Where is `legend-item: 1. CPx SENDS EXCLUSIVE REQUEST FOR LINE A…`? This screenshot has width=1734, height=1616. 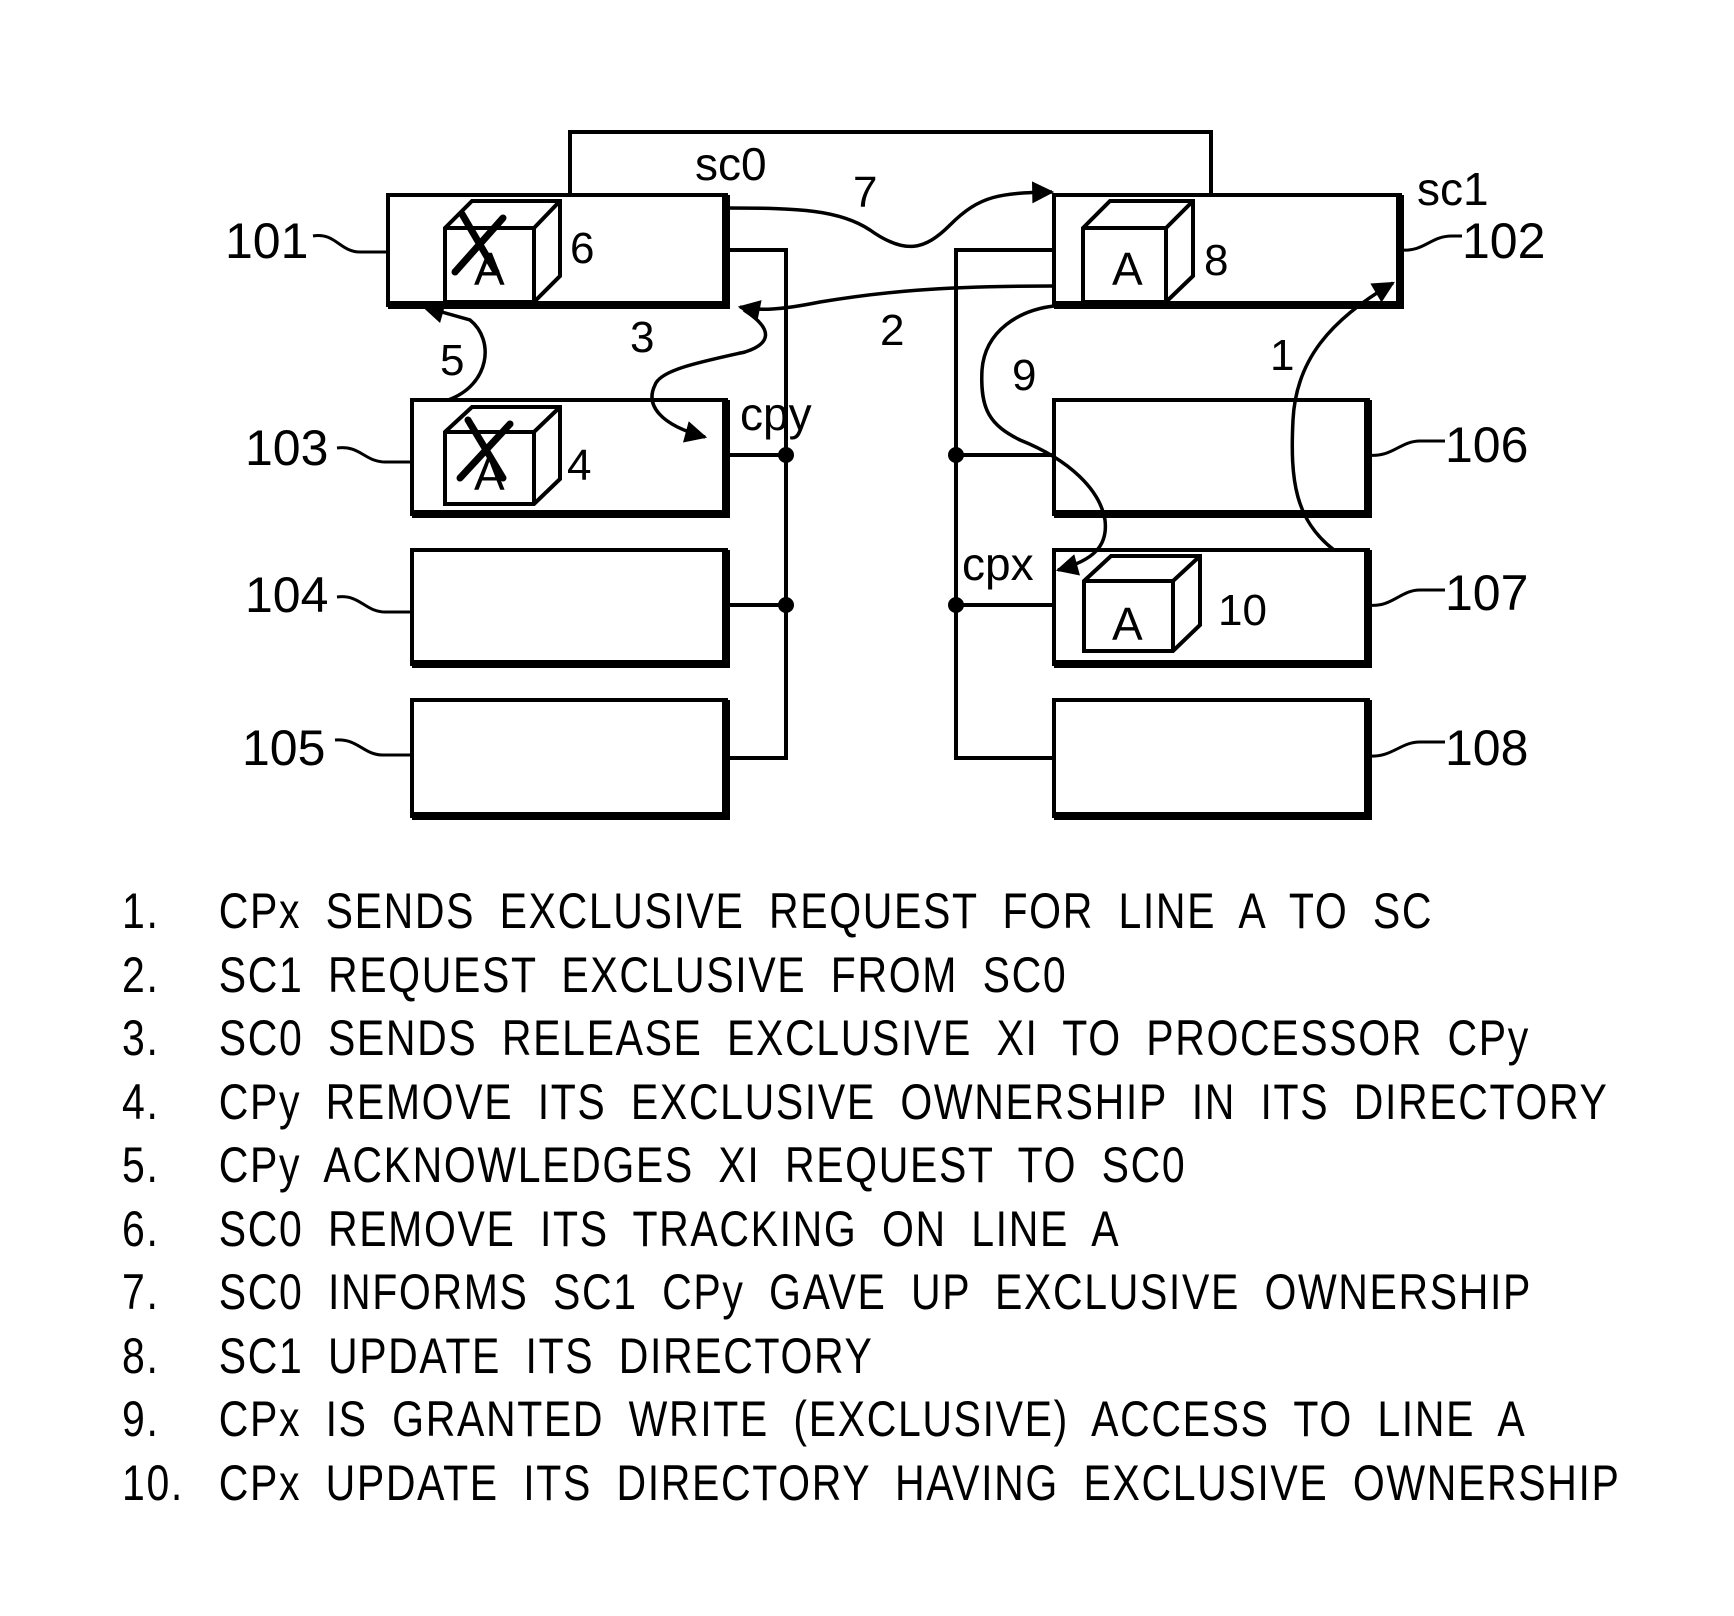 legend-item: 1. CPx SENDS EXCLUSIVE REQUEST FOR LINE A… is located at coordinates (871, 912).